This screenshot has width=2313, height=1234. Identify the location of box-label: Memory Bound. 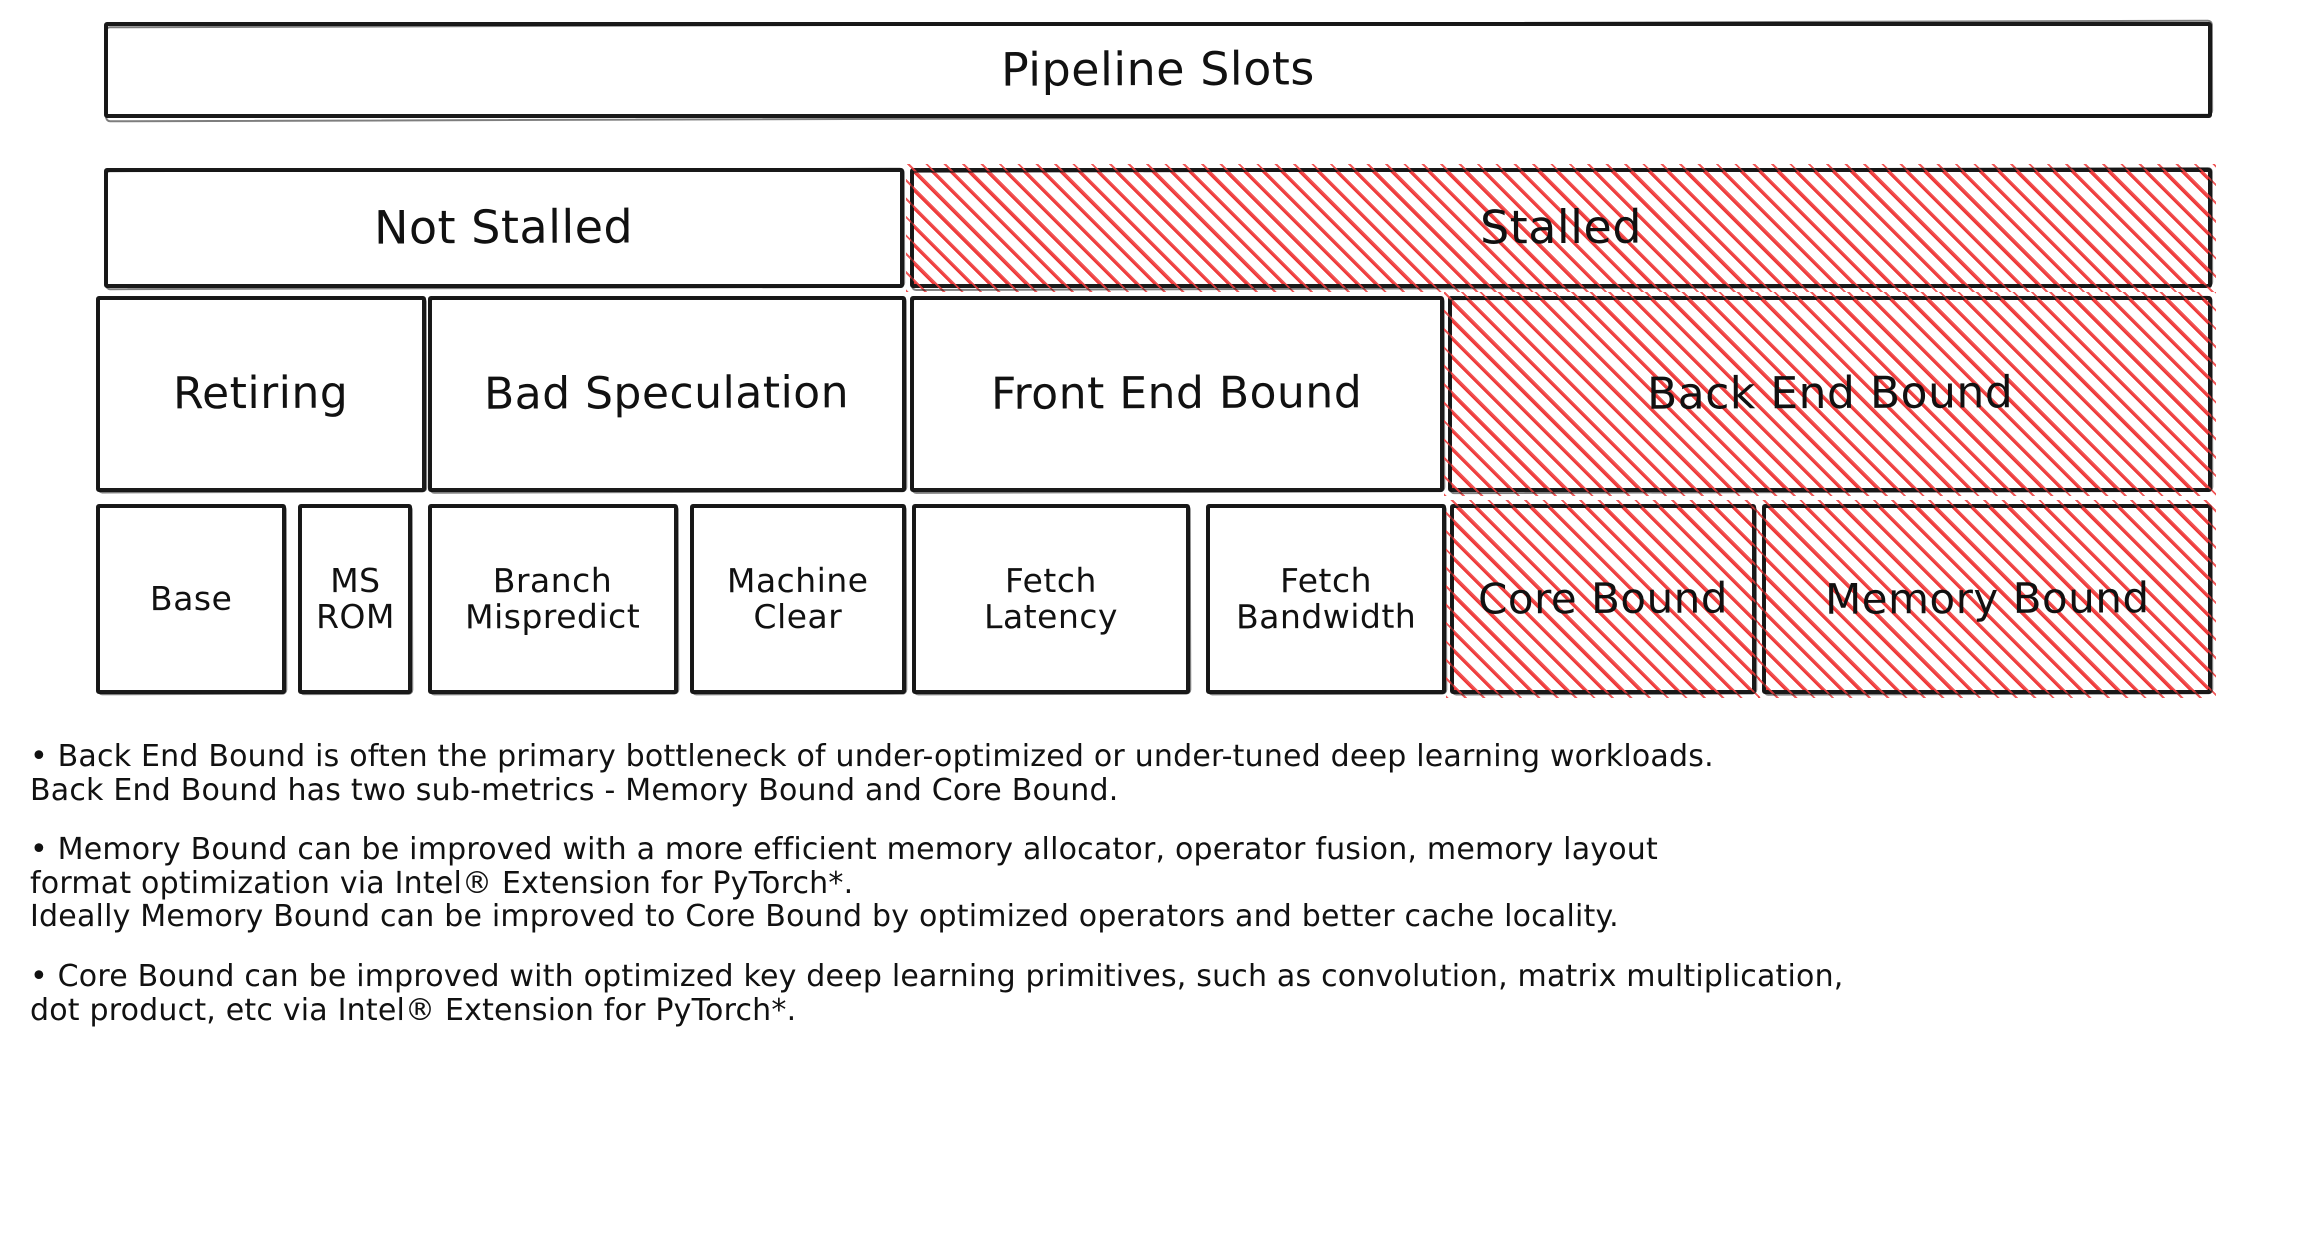
(1987, 599).